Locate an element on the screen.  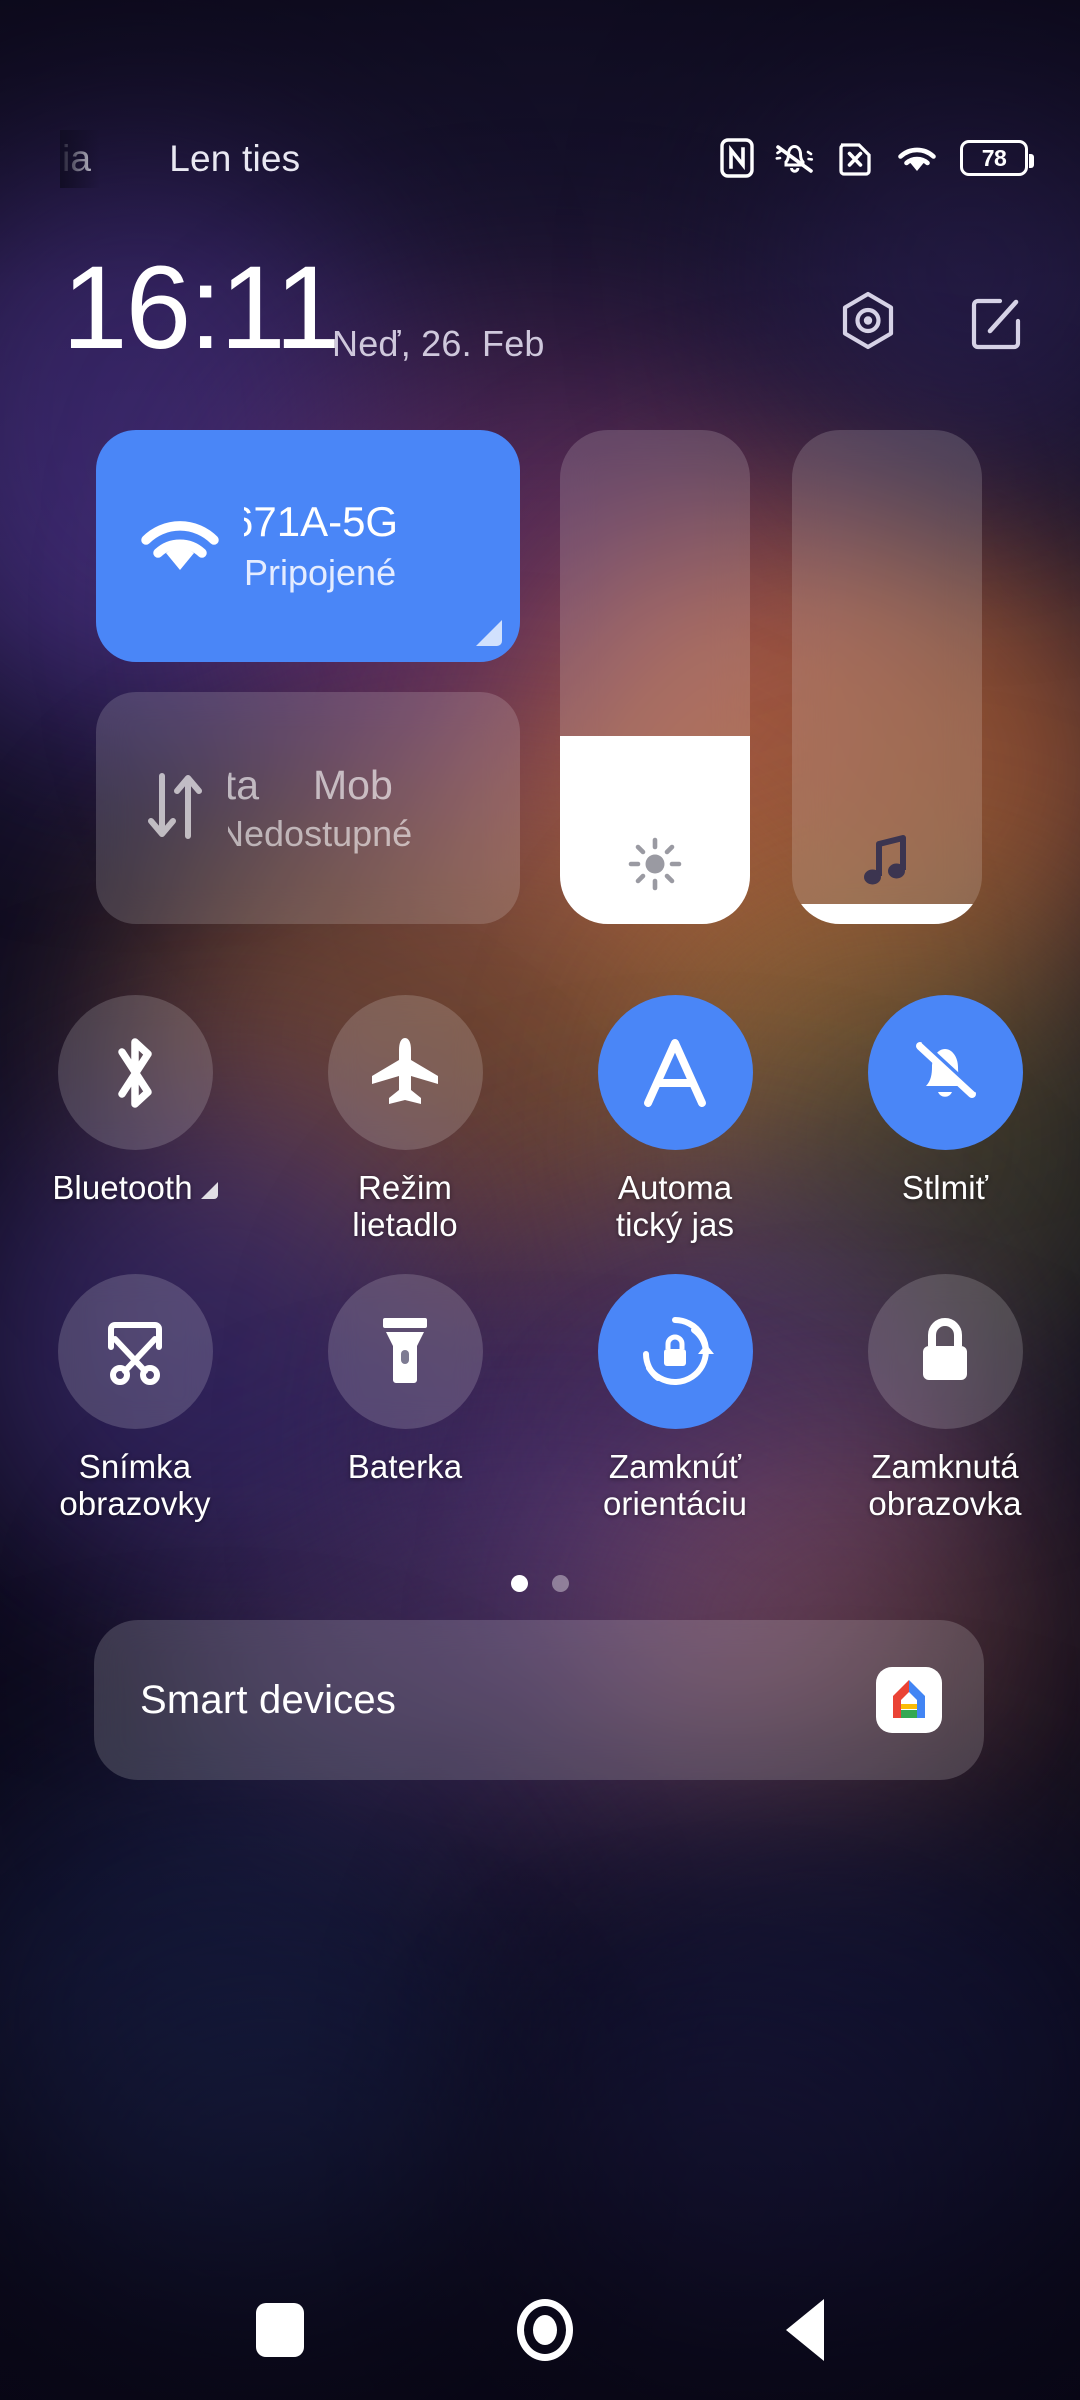
google-home-icon is located at coordinates (909, 1700).